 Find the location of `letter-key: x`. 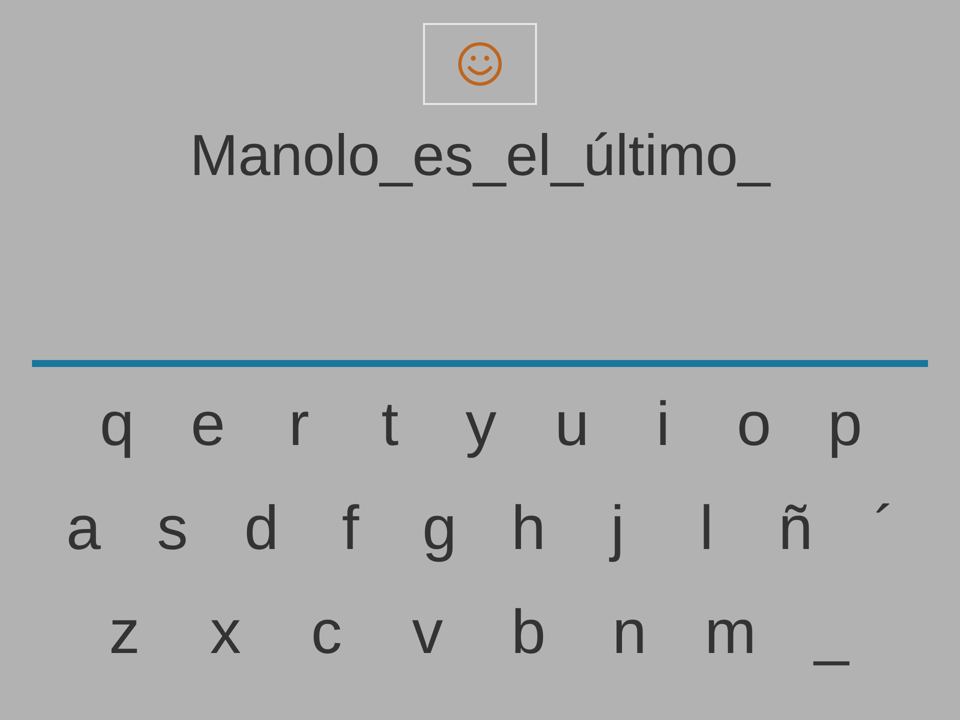

letter-key: x is located at coordinates (226, 633).